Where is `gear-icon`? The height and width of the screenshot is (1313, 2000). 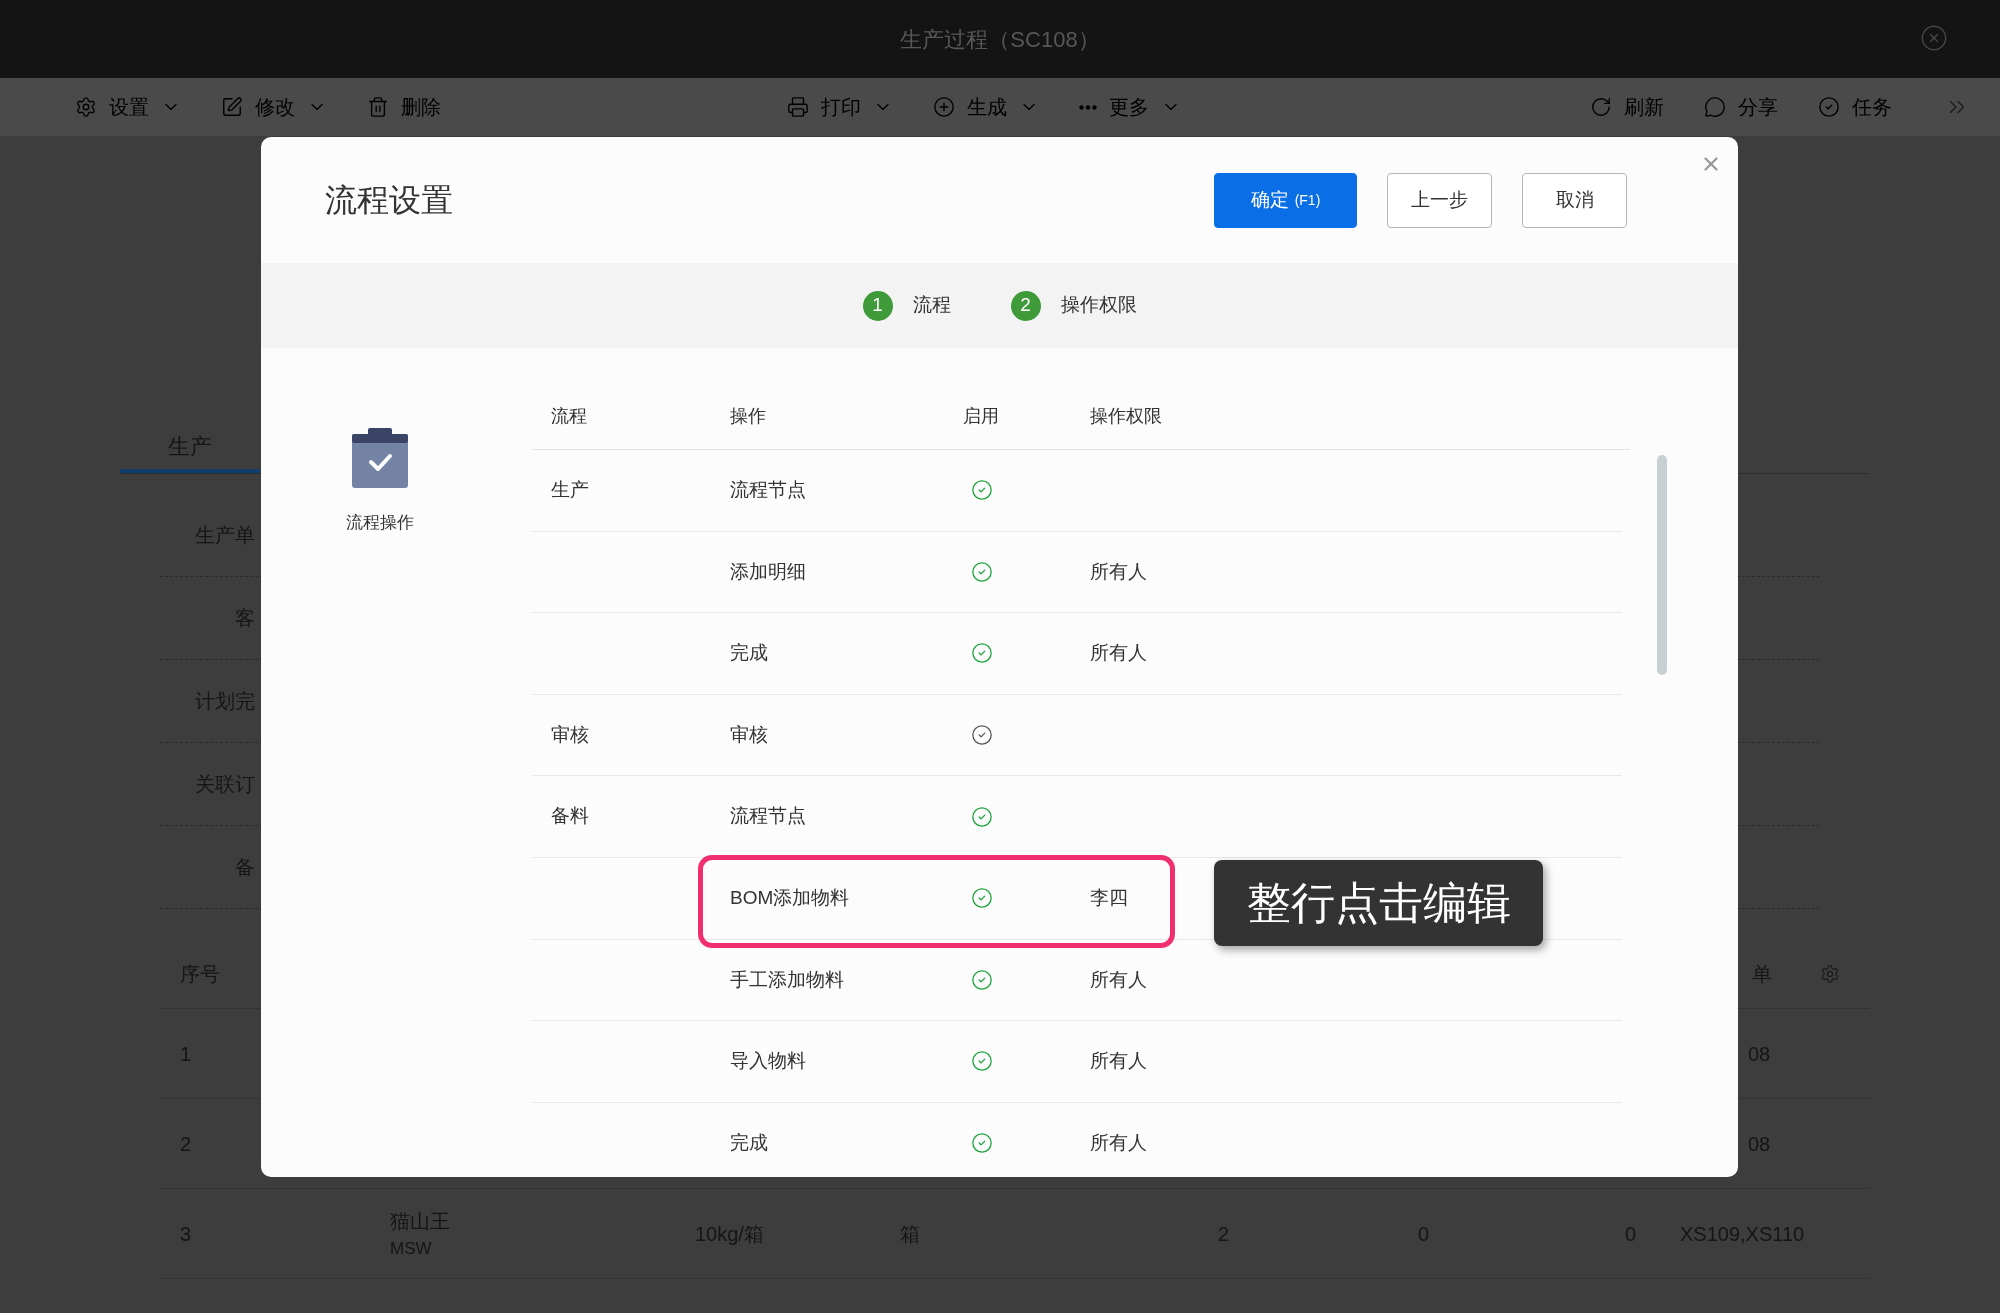 gear-icon is located at coordinates (86, 107).